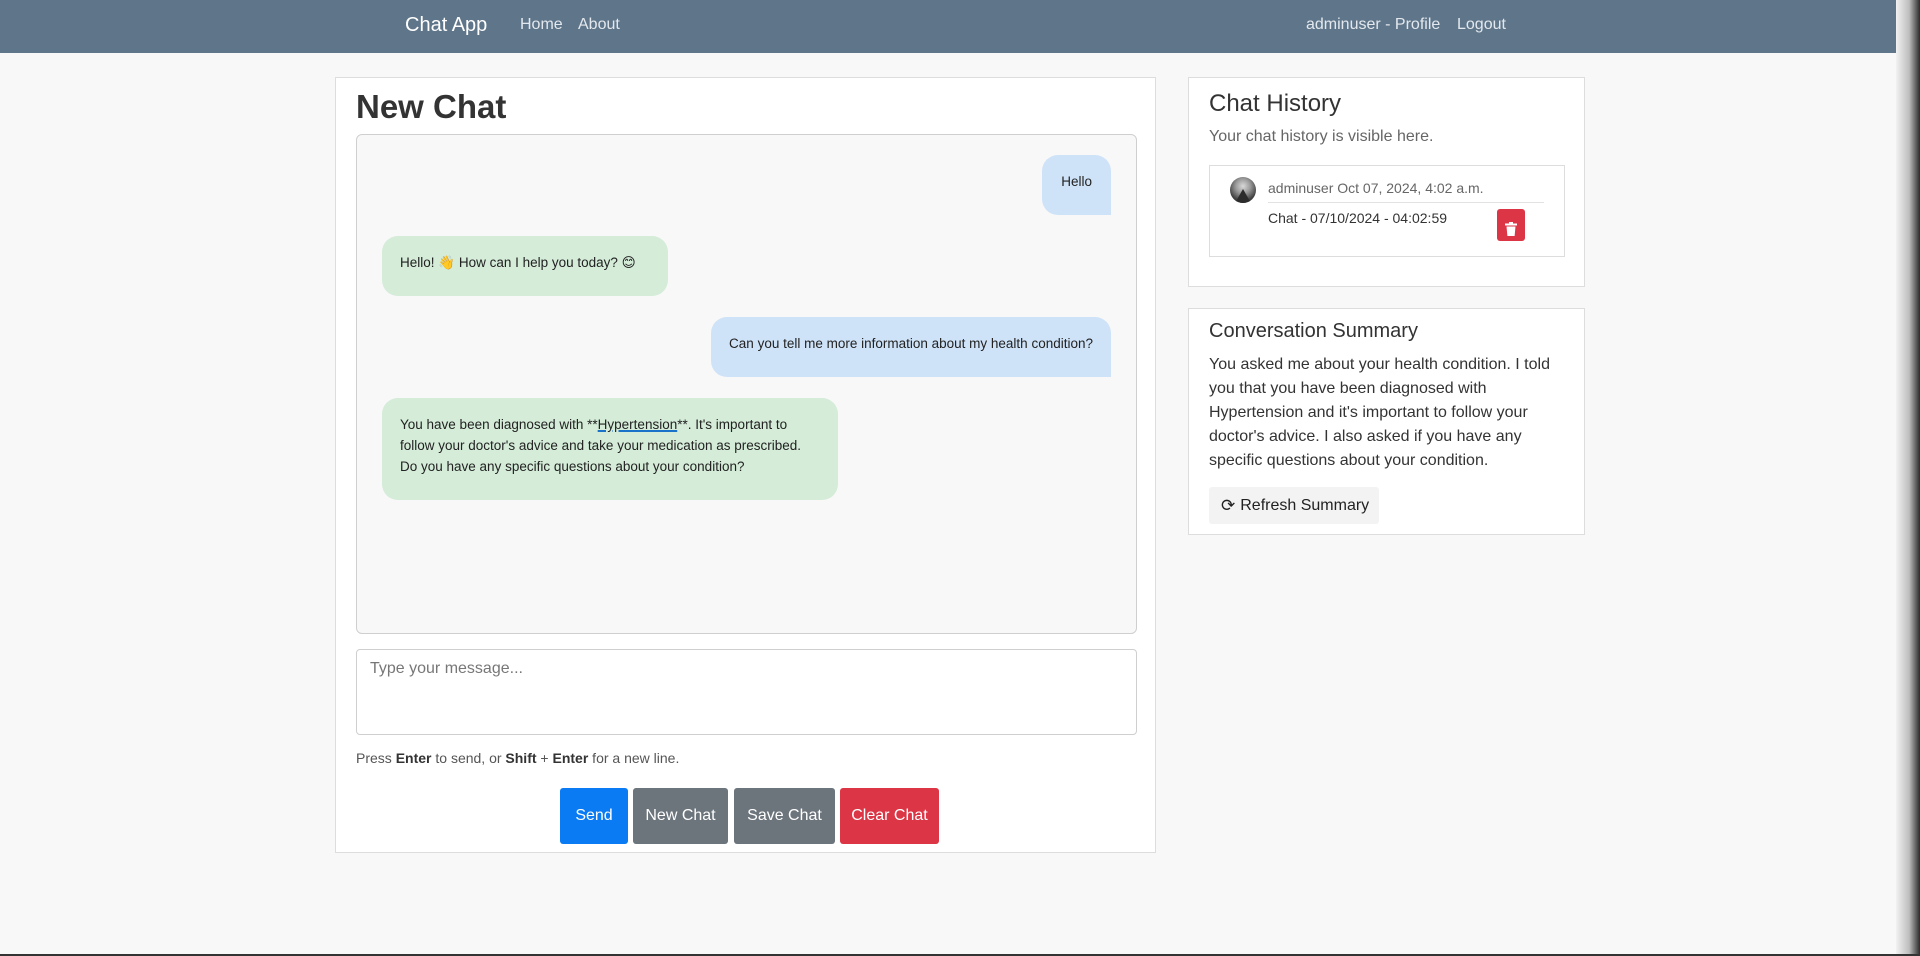 This screenshot has height=956, width=1920. Describe the element at coordinates (431, 106) in the screenshot. I see `page-title: New Chat` at that location.